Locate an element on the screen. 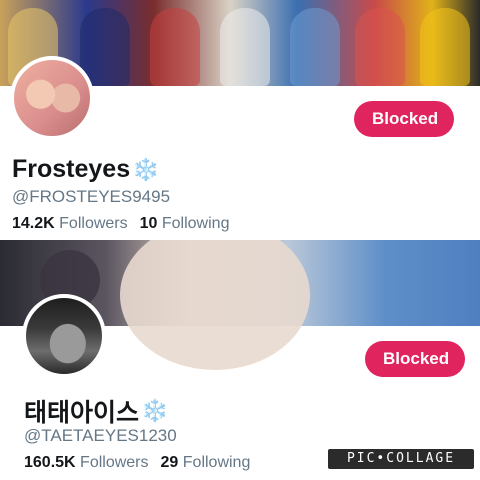 This screenshot has height=480, width=480. display-name: Frosteyes ❄️ is located at coordinates (86, 169).